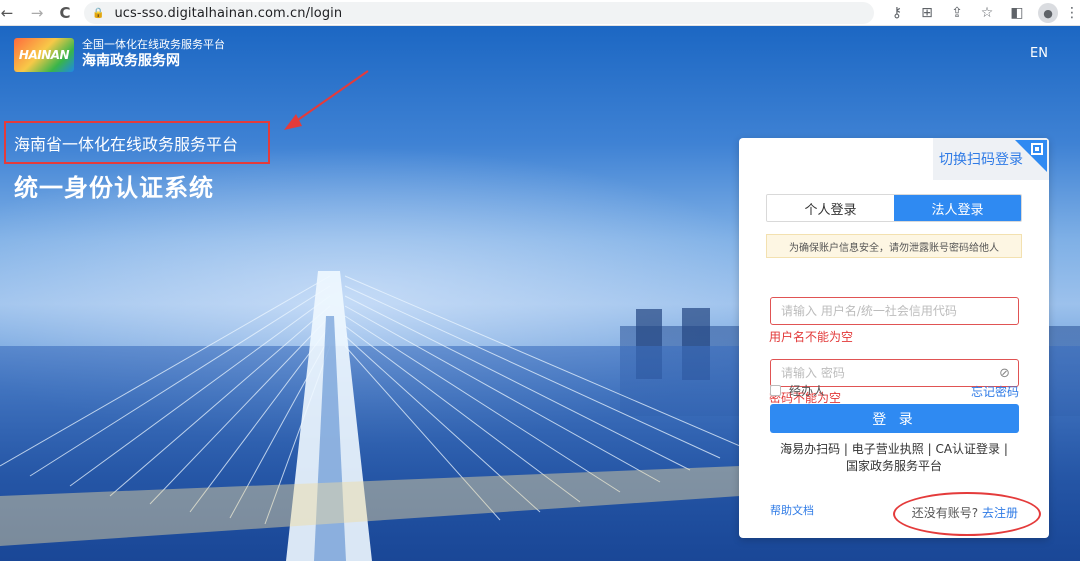 This screenshot has height=561, width=1080. What do you see at coordinates (1039, 53) in the screenshot?
I see `language-switch: EN` at bounding box center [1039, 53].